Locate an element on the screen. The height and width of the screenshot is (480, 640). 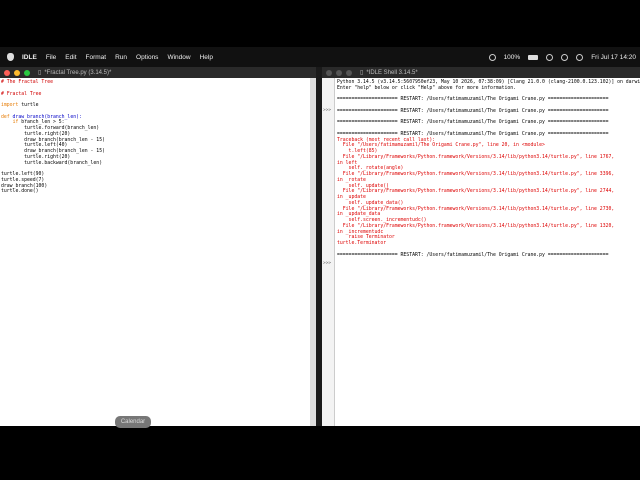
control-center-icon is located at coordinates (580, 57).